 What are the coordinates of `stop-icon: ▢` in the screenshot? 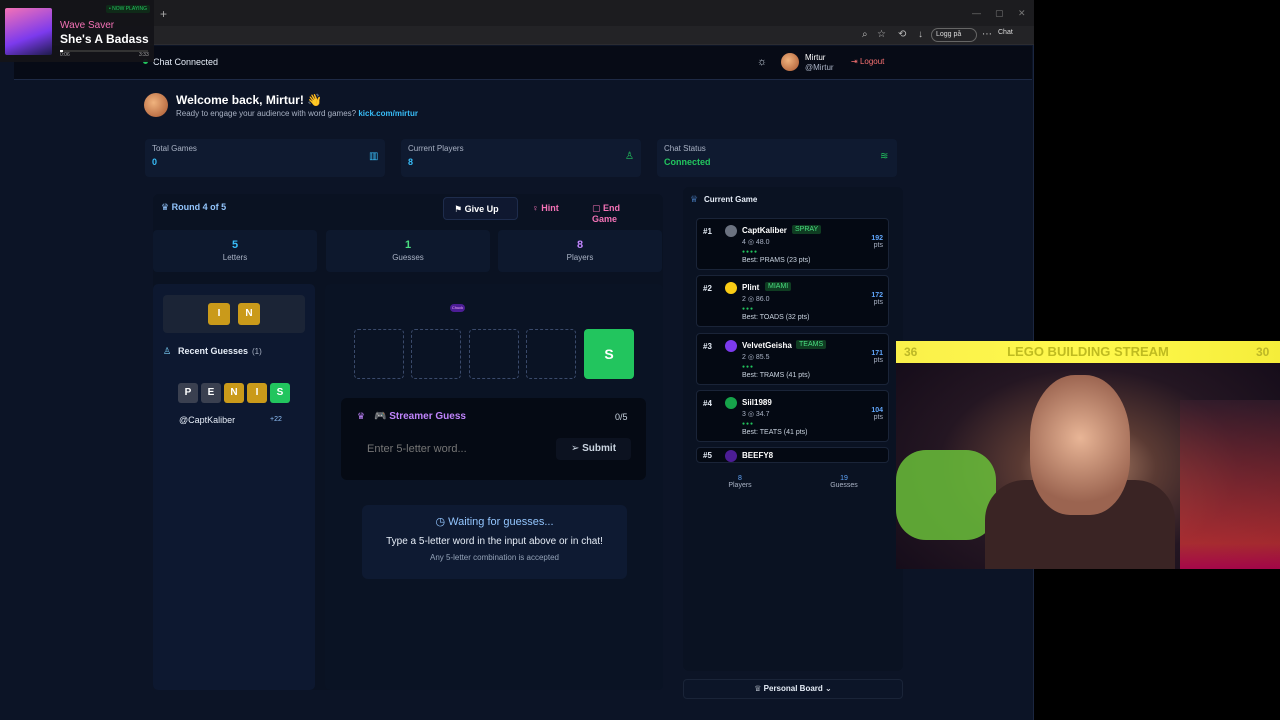 It's located at (598, 208).